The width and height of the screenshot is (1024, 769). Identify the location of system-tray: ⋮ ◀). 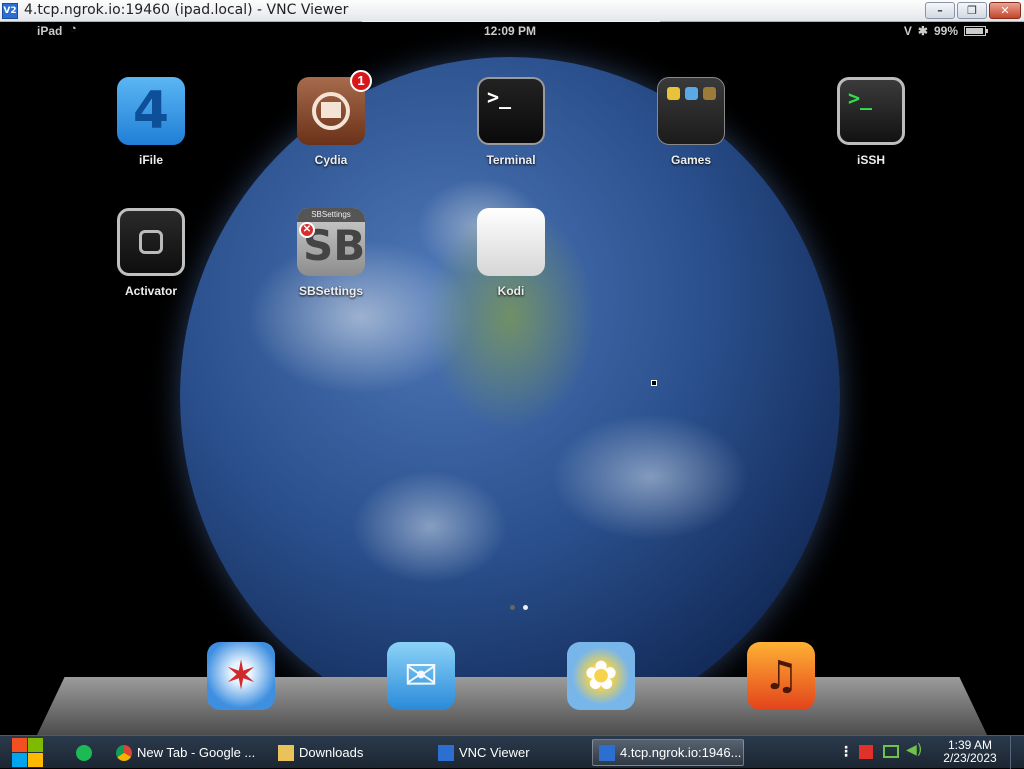
(885, 752).